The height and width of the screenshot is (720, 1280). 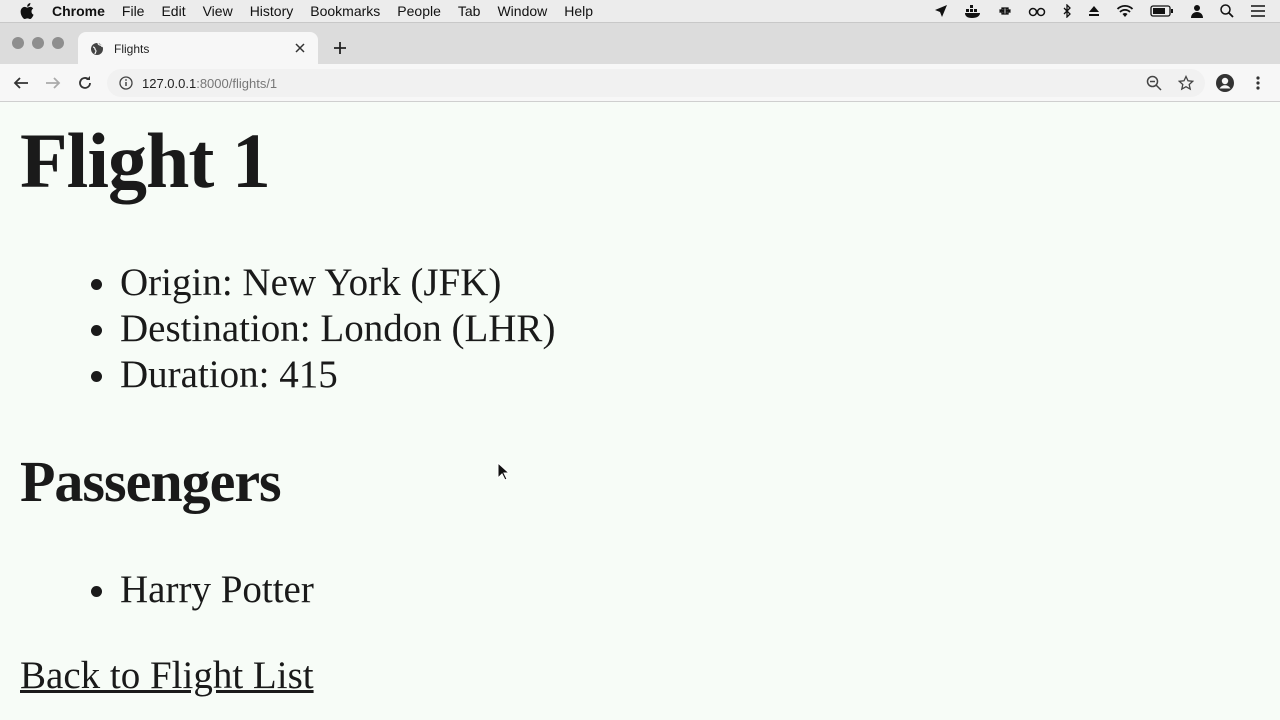 What do you see at coordinates (198, 48) in the screenshot?
I see `tab-flights: Flights` at bounding box center [198, 48].